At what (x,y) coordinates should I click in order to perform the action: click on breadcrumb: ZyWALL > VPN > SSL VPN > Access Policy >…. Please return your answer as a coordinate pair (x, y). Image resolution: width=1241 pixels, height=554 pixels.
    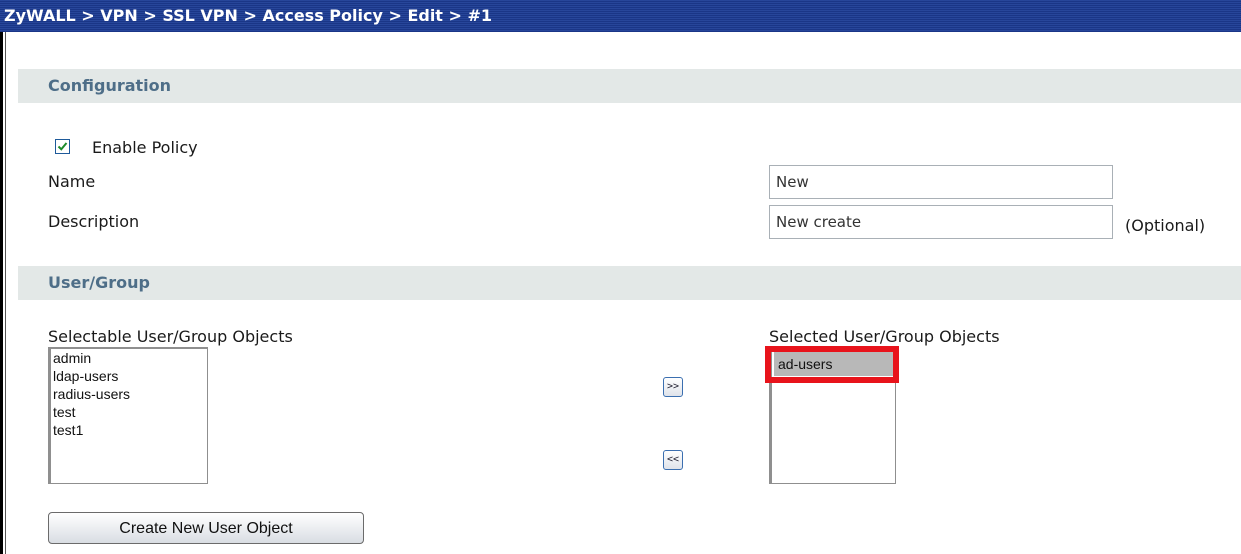
    Looking at the image, I should click on (620, 16).